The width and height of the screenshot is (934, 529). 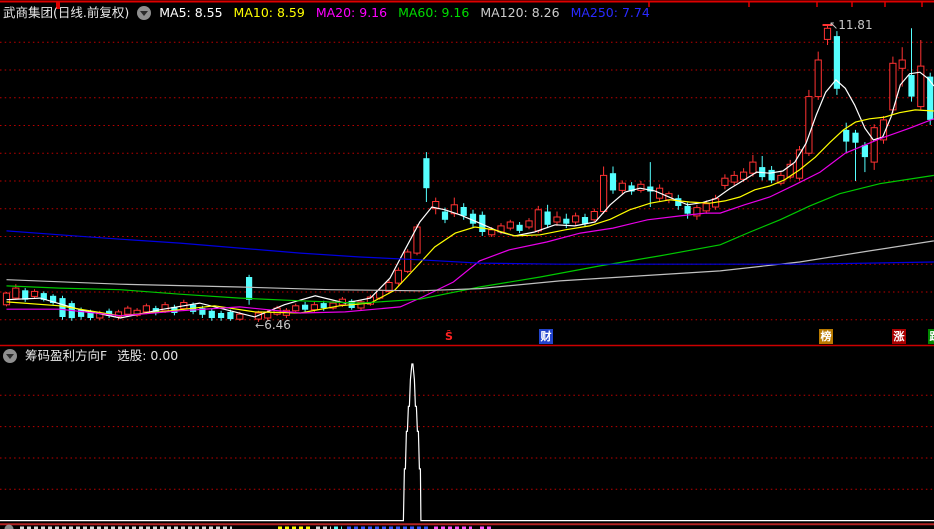 I want to click on high-price-label: ↖11.81, so click(x=851, y=25).